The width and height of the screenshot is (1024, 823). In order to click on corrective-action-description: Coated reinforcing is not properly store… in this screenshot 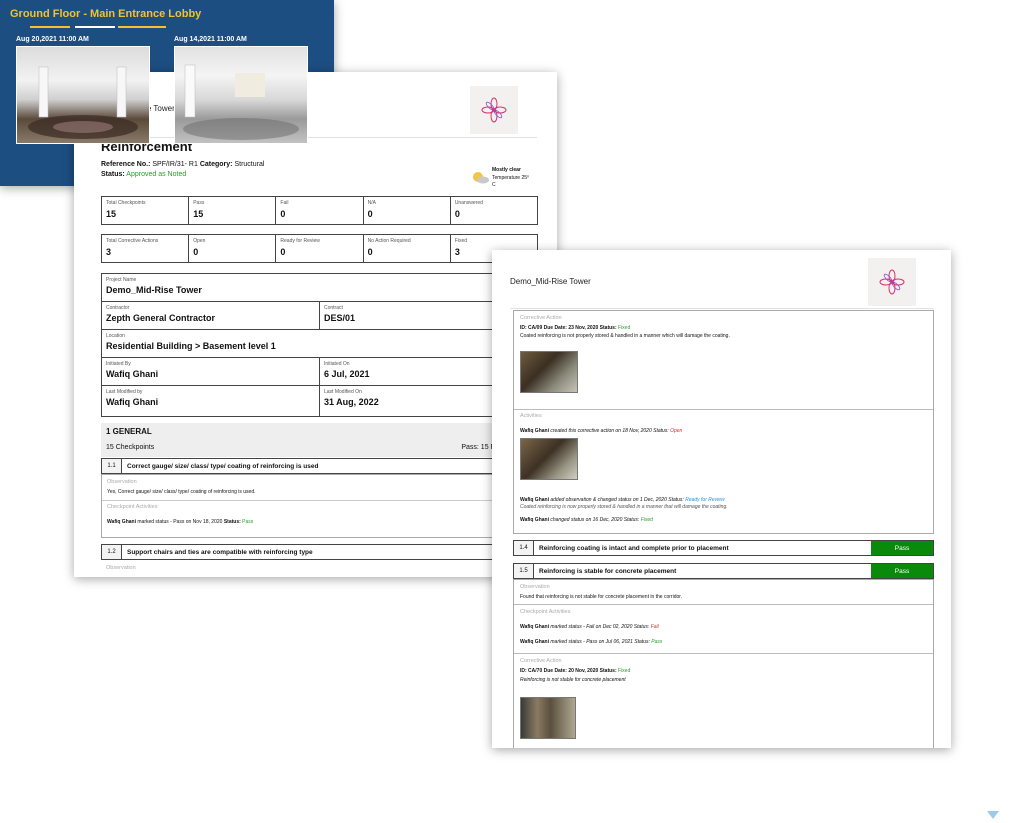, I will do `click(625, 336)`.